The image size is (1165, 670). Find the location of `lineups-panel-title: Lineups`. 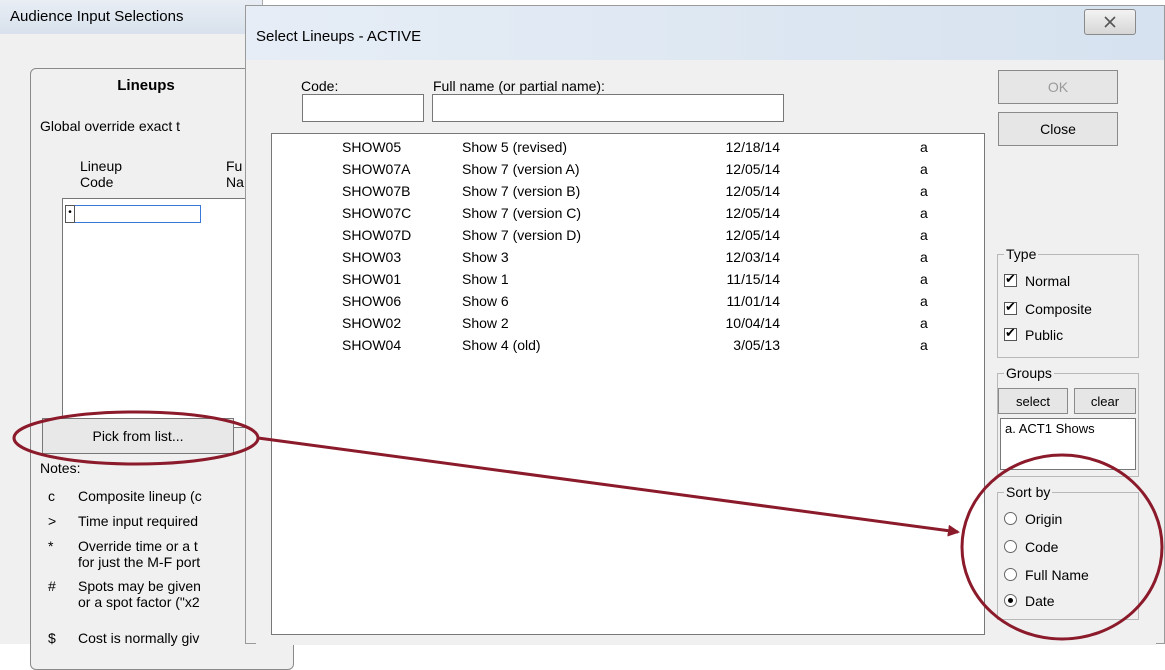

lineups-panel-title: Lineups is located at coordinates (146, 85).